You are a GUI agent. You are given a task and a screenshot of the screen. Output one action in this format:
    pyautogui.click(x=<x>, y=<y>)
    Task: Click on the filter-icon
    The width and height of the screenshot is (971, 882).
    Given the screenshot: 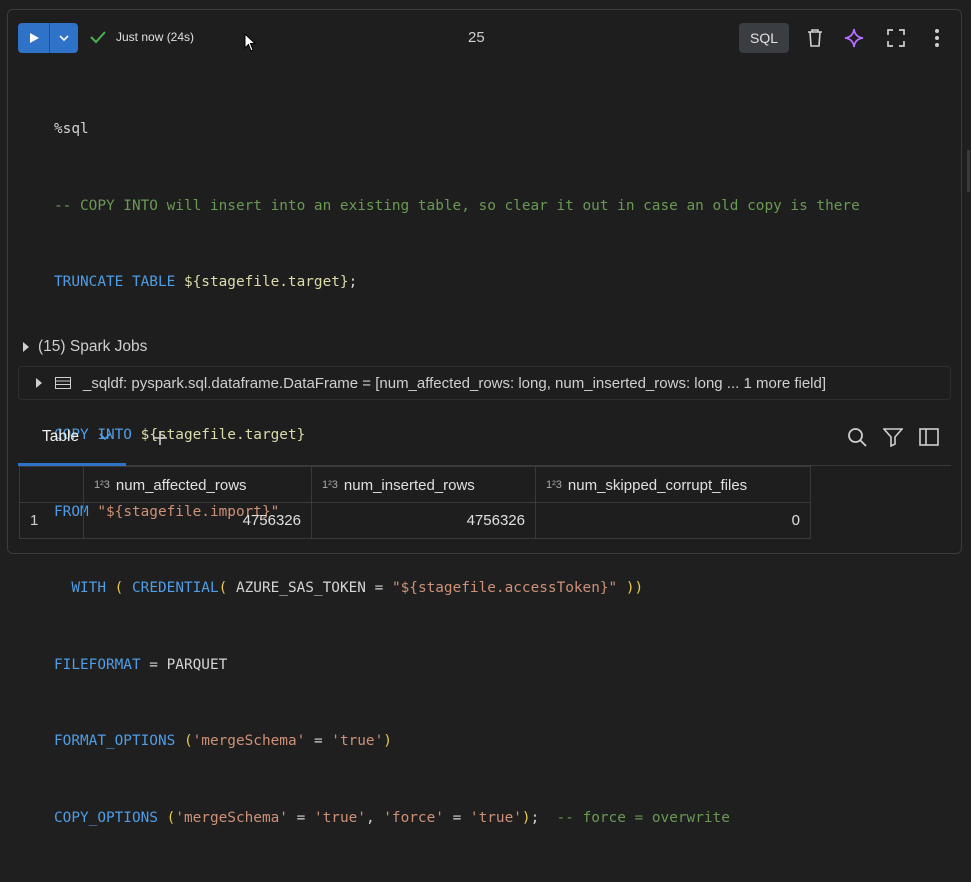 What is the action you would take?
    pyautogui.click(x=893, y=437)
    